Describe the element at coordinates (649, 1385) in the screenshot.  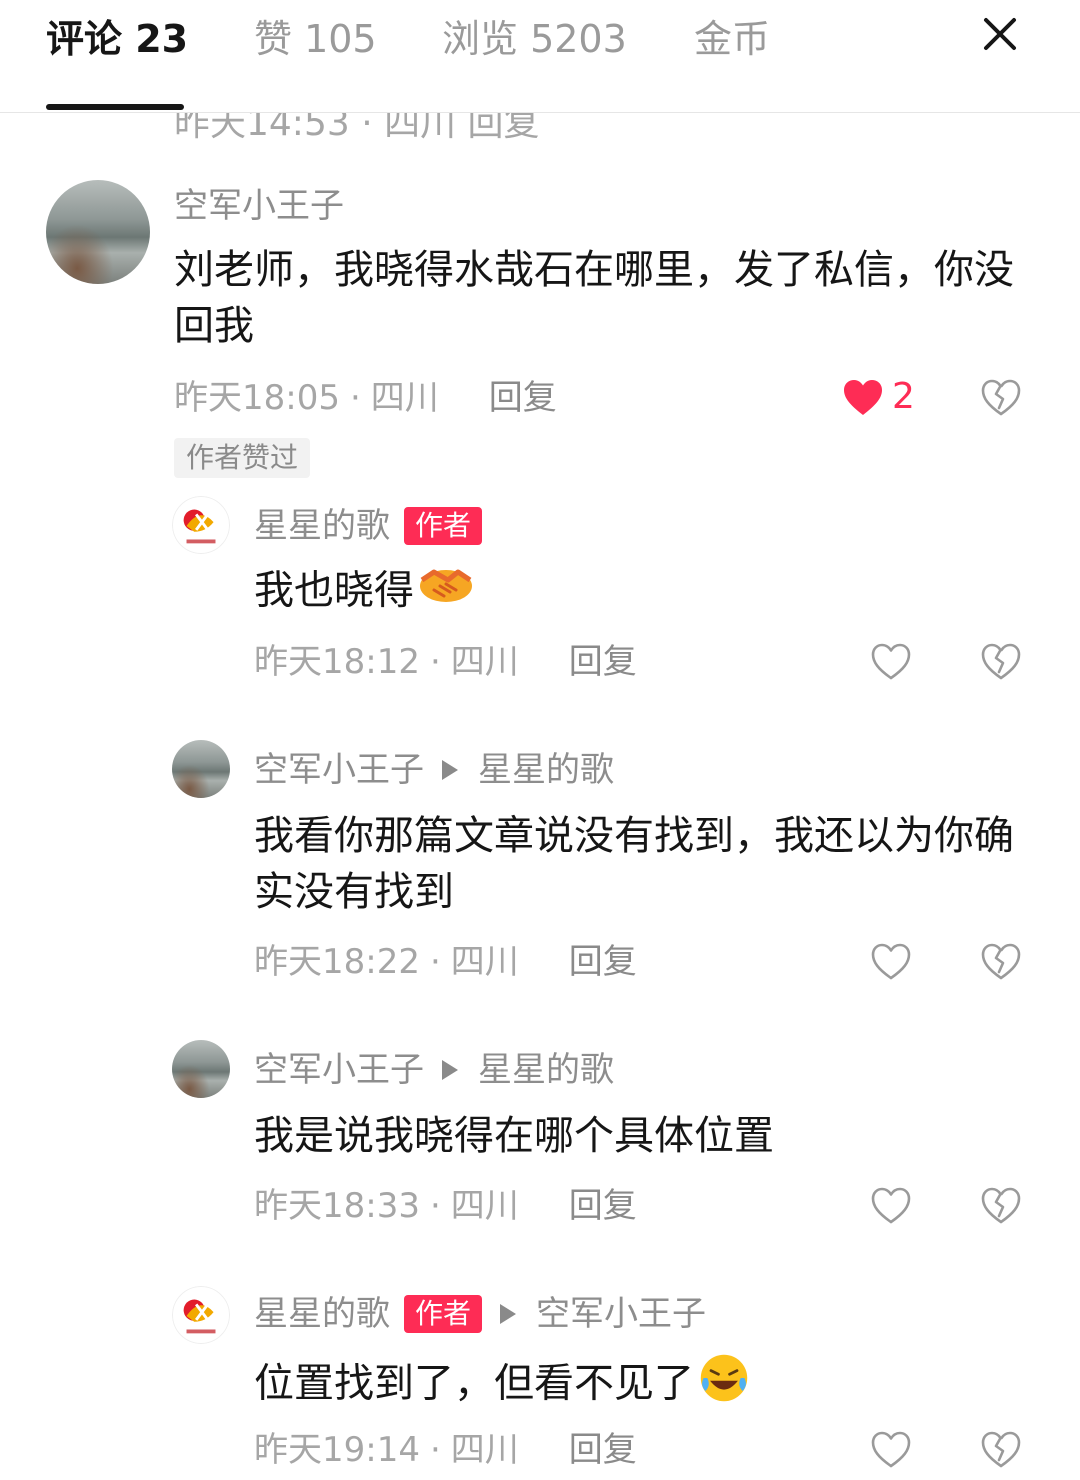
I see `comment-text: 位置找到了，但看不见了` at that location.